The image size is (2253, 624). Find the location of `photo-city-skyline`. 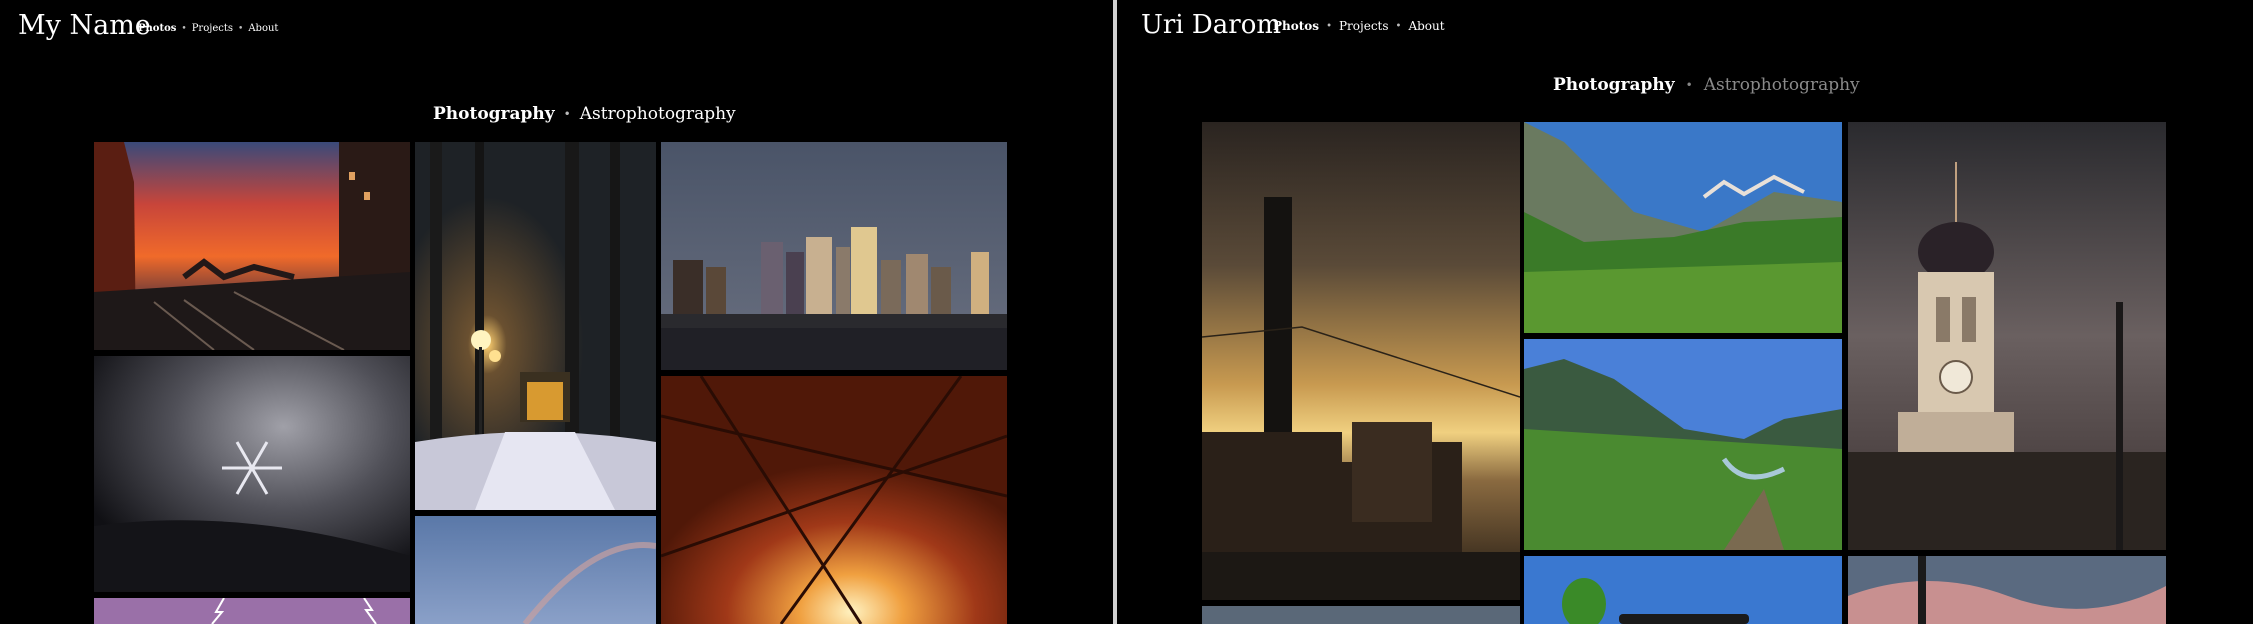

photo-city-skyline is located at coordinates (834, 256).